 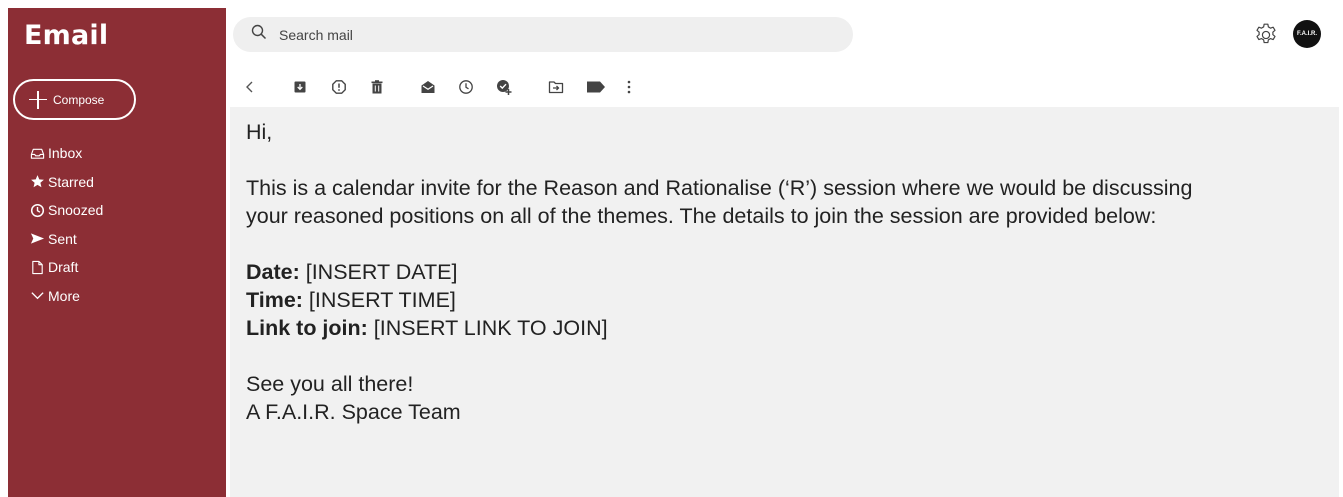 What do you see at coordinates (428, 87) in the screenshot?
I see `mark-unread-icon` at bounding box center [428, 87].